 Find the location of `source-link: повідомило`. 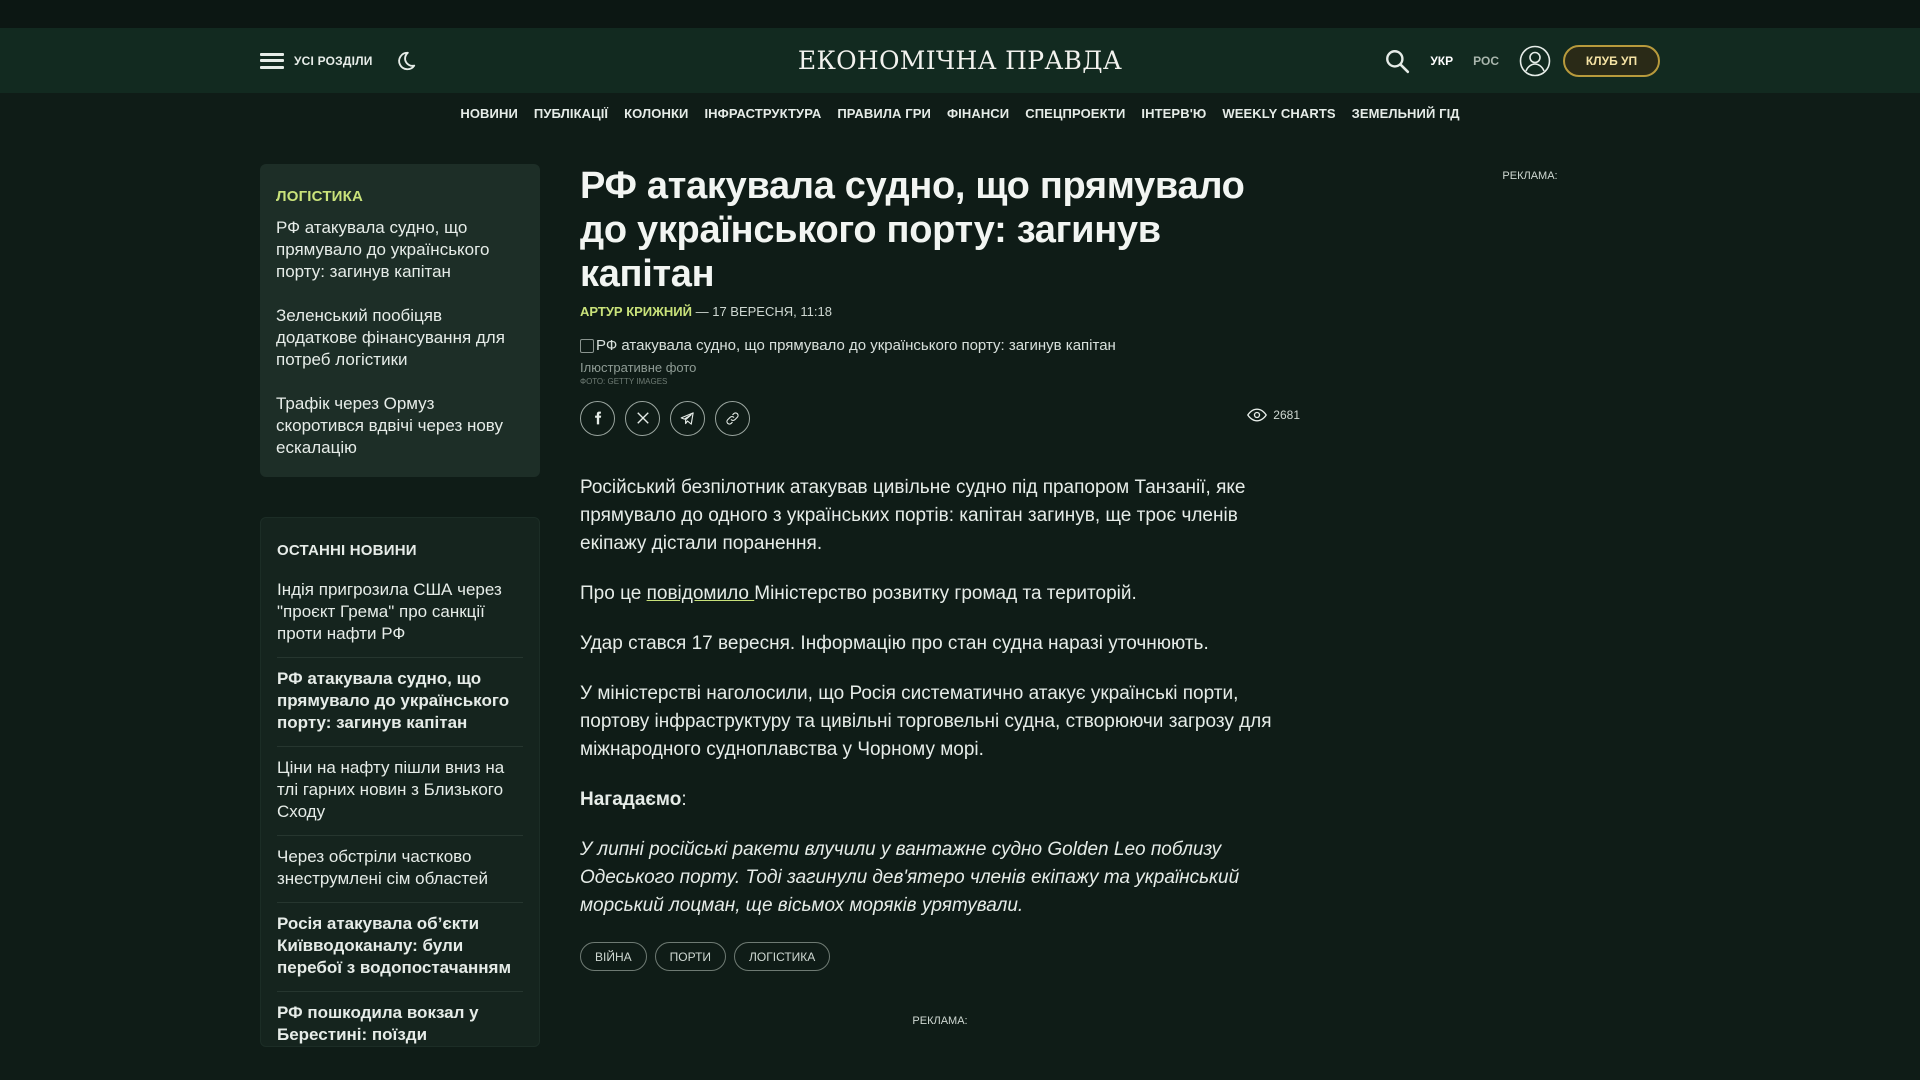

source-link: повідомило is located at coordinates (701, 593).